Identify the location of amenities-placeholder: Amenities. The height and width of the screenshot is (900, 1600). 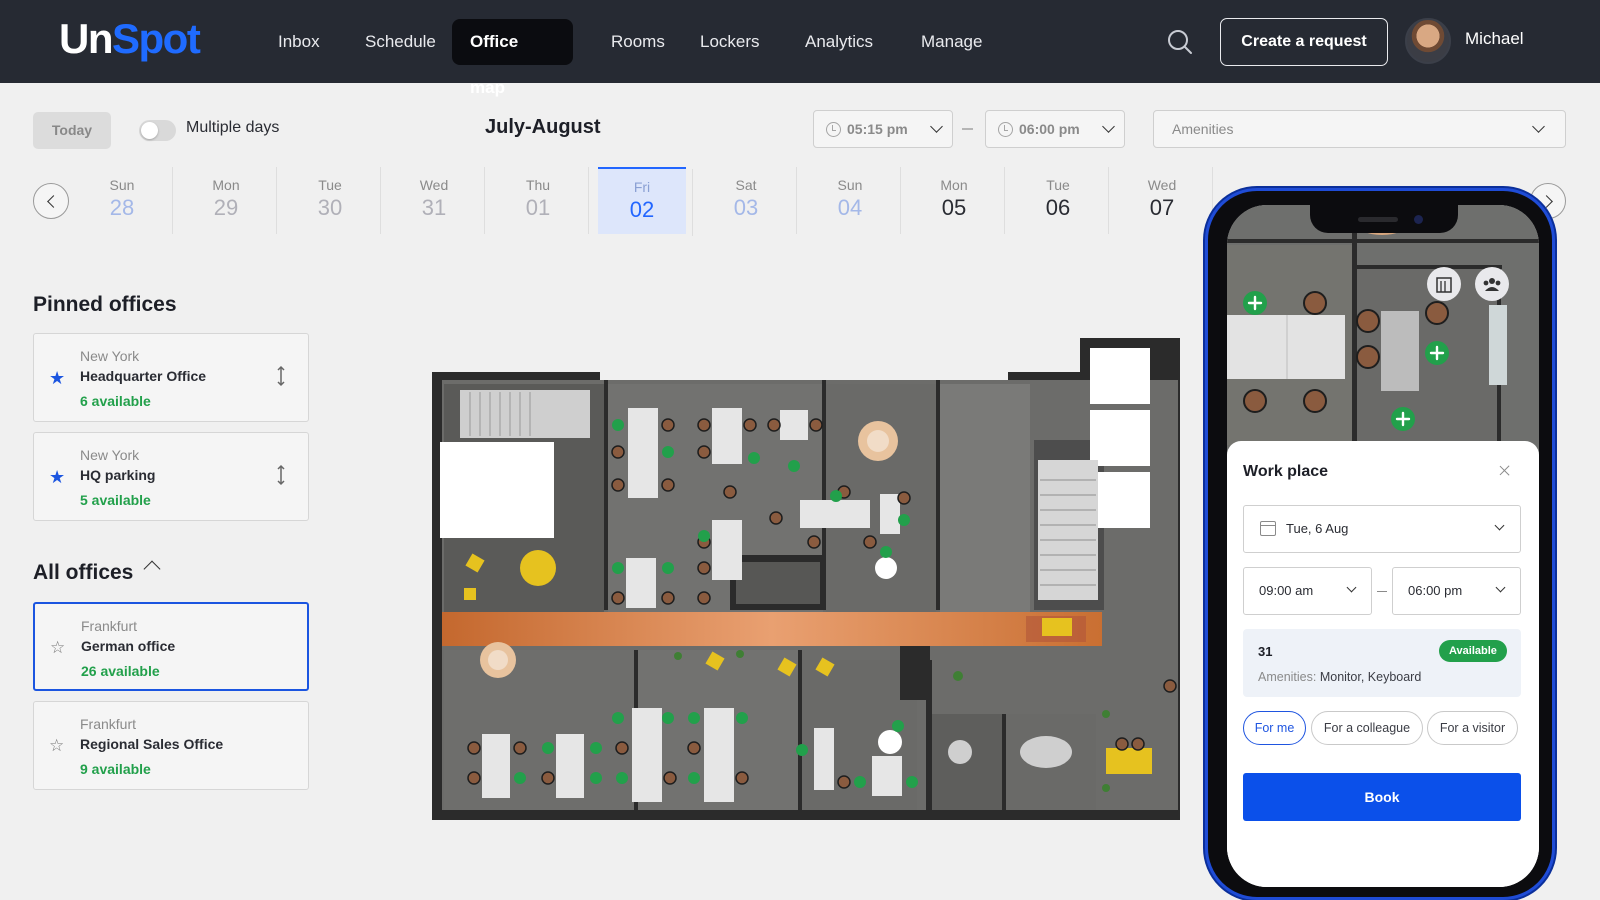
(1203, 129).